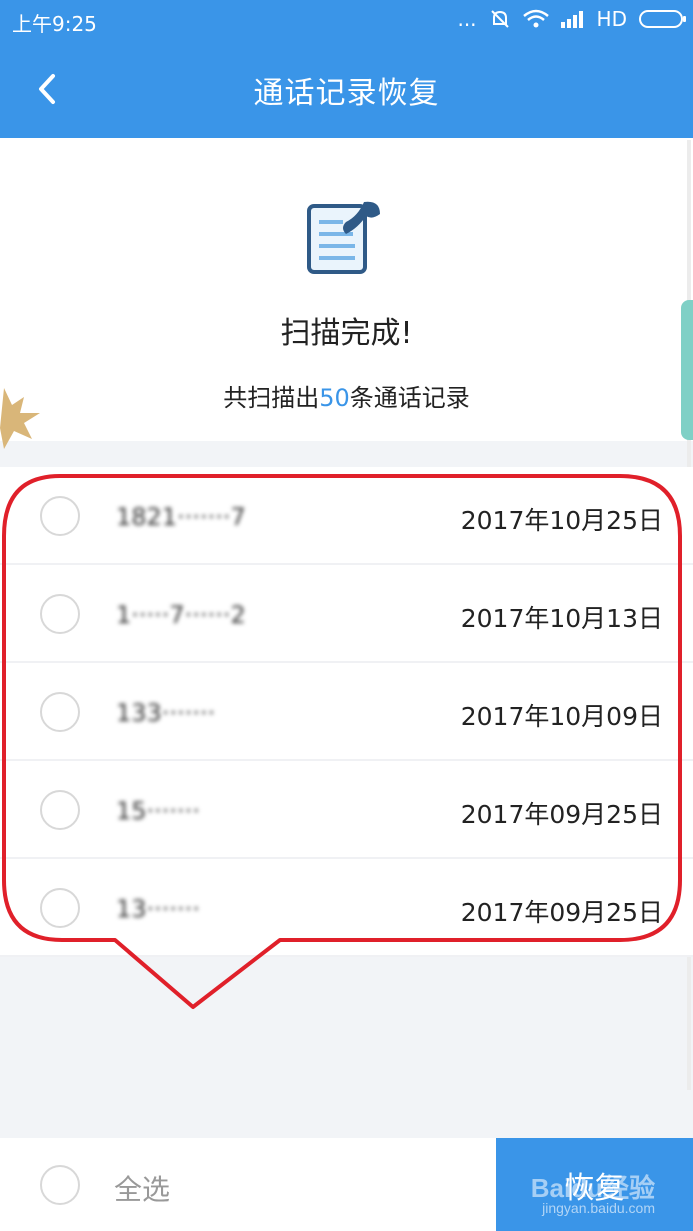  Describe the element at coordinates (561, 520) in the screenshot. I see `record-date: 2017年10月25日` at that location.